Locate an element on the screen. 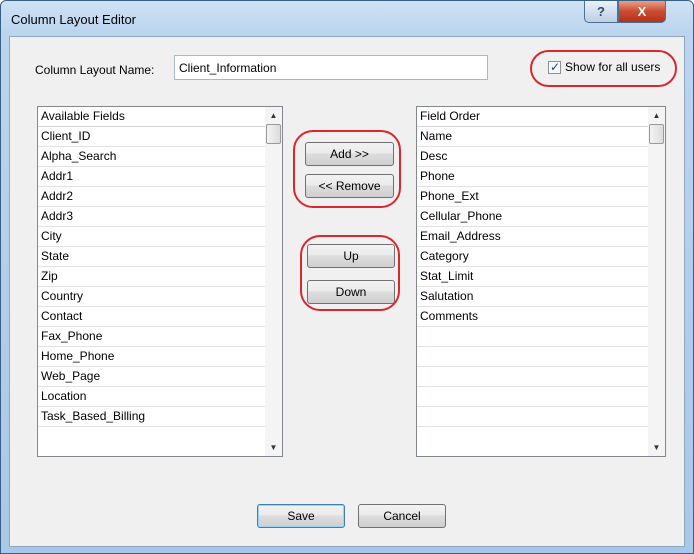 The image size is (694, 554). show-all-users-label: Show for all users is located at coordinates (613, 67).